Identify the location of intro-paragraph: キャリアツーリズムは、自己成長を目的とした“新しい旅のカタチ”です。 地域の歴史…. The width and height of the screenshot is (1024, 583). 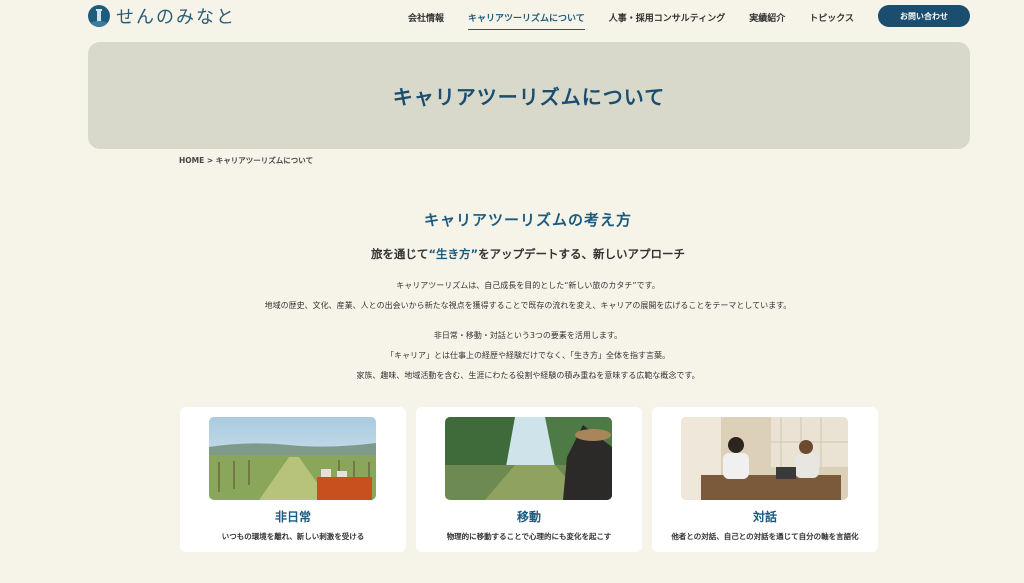
(512, 296).